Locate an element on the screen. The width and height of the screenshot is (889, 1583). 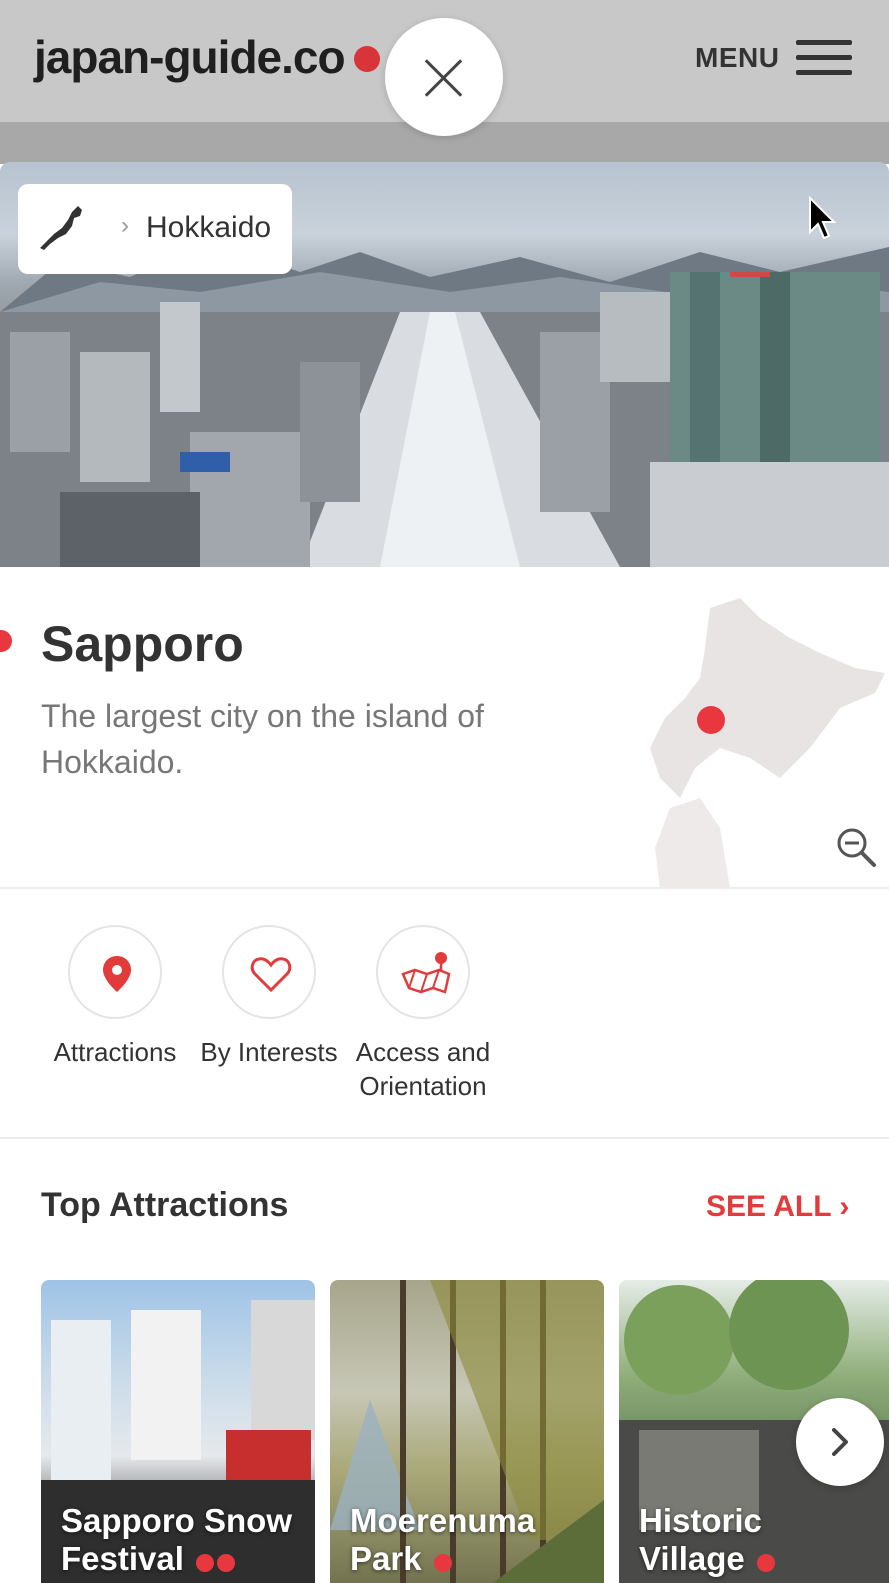
nav-attractions-label: Attractions is located at coordinates (115, 1052).